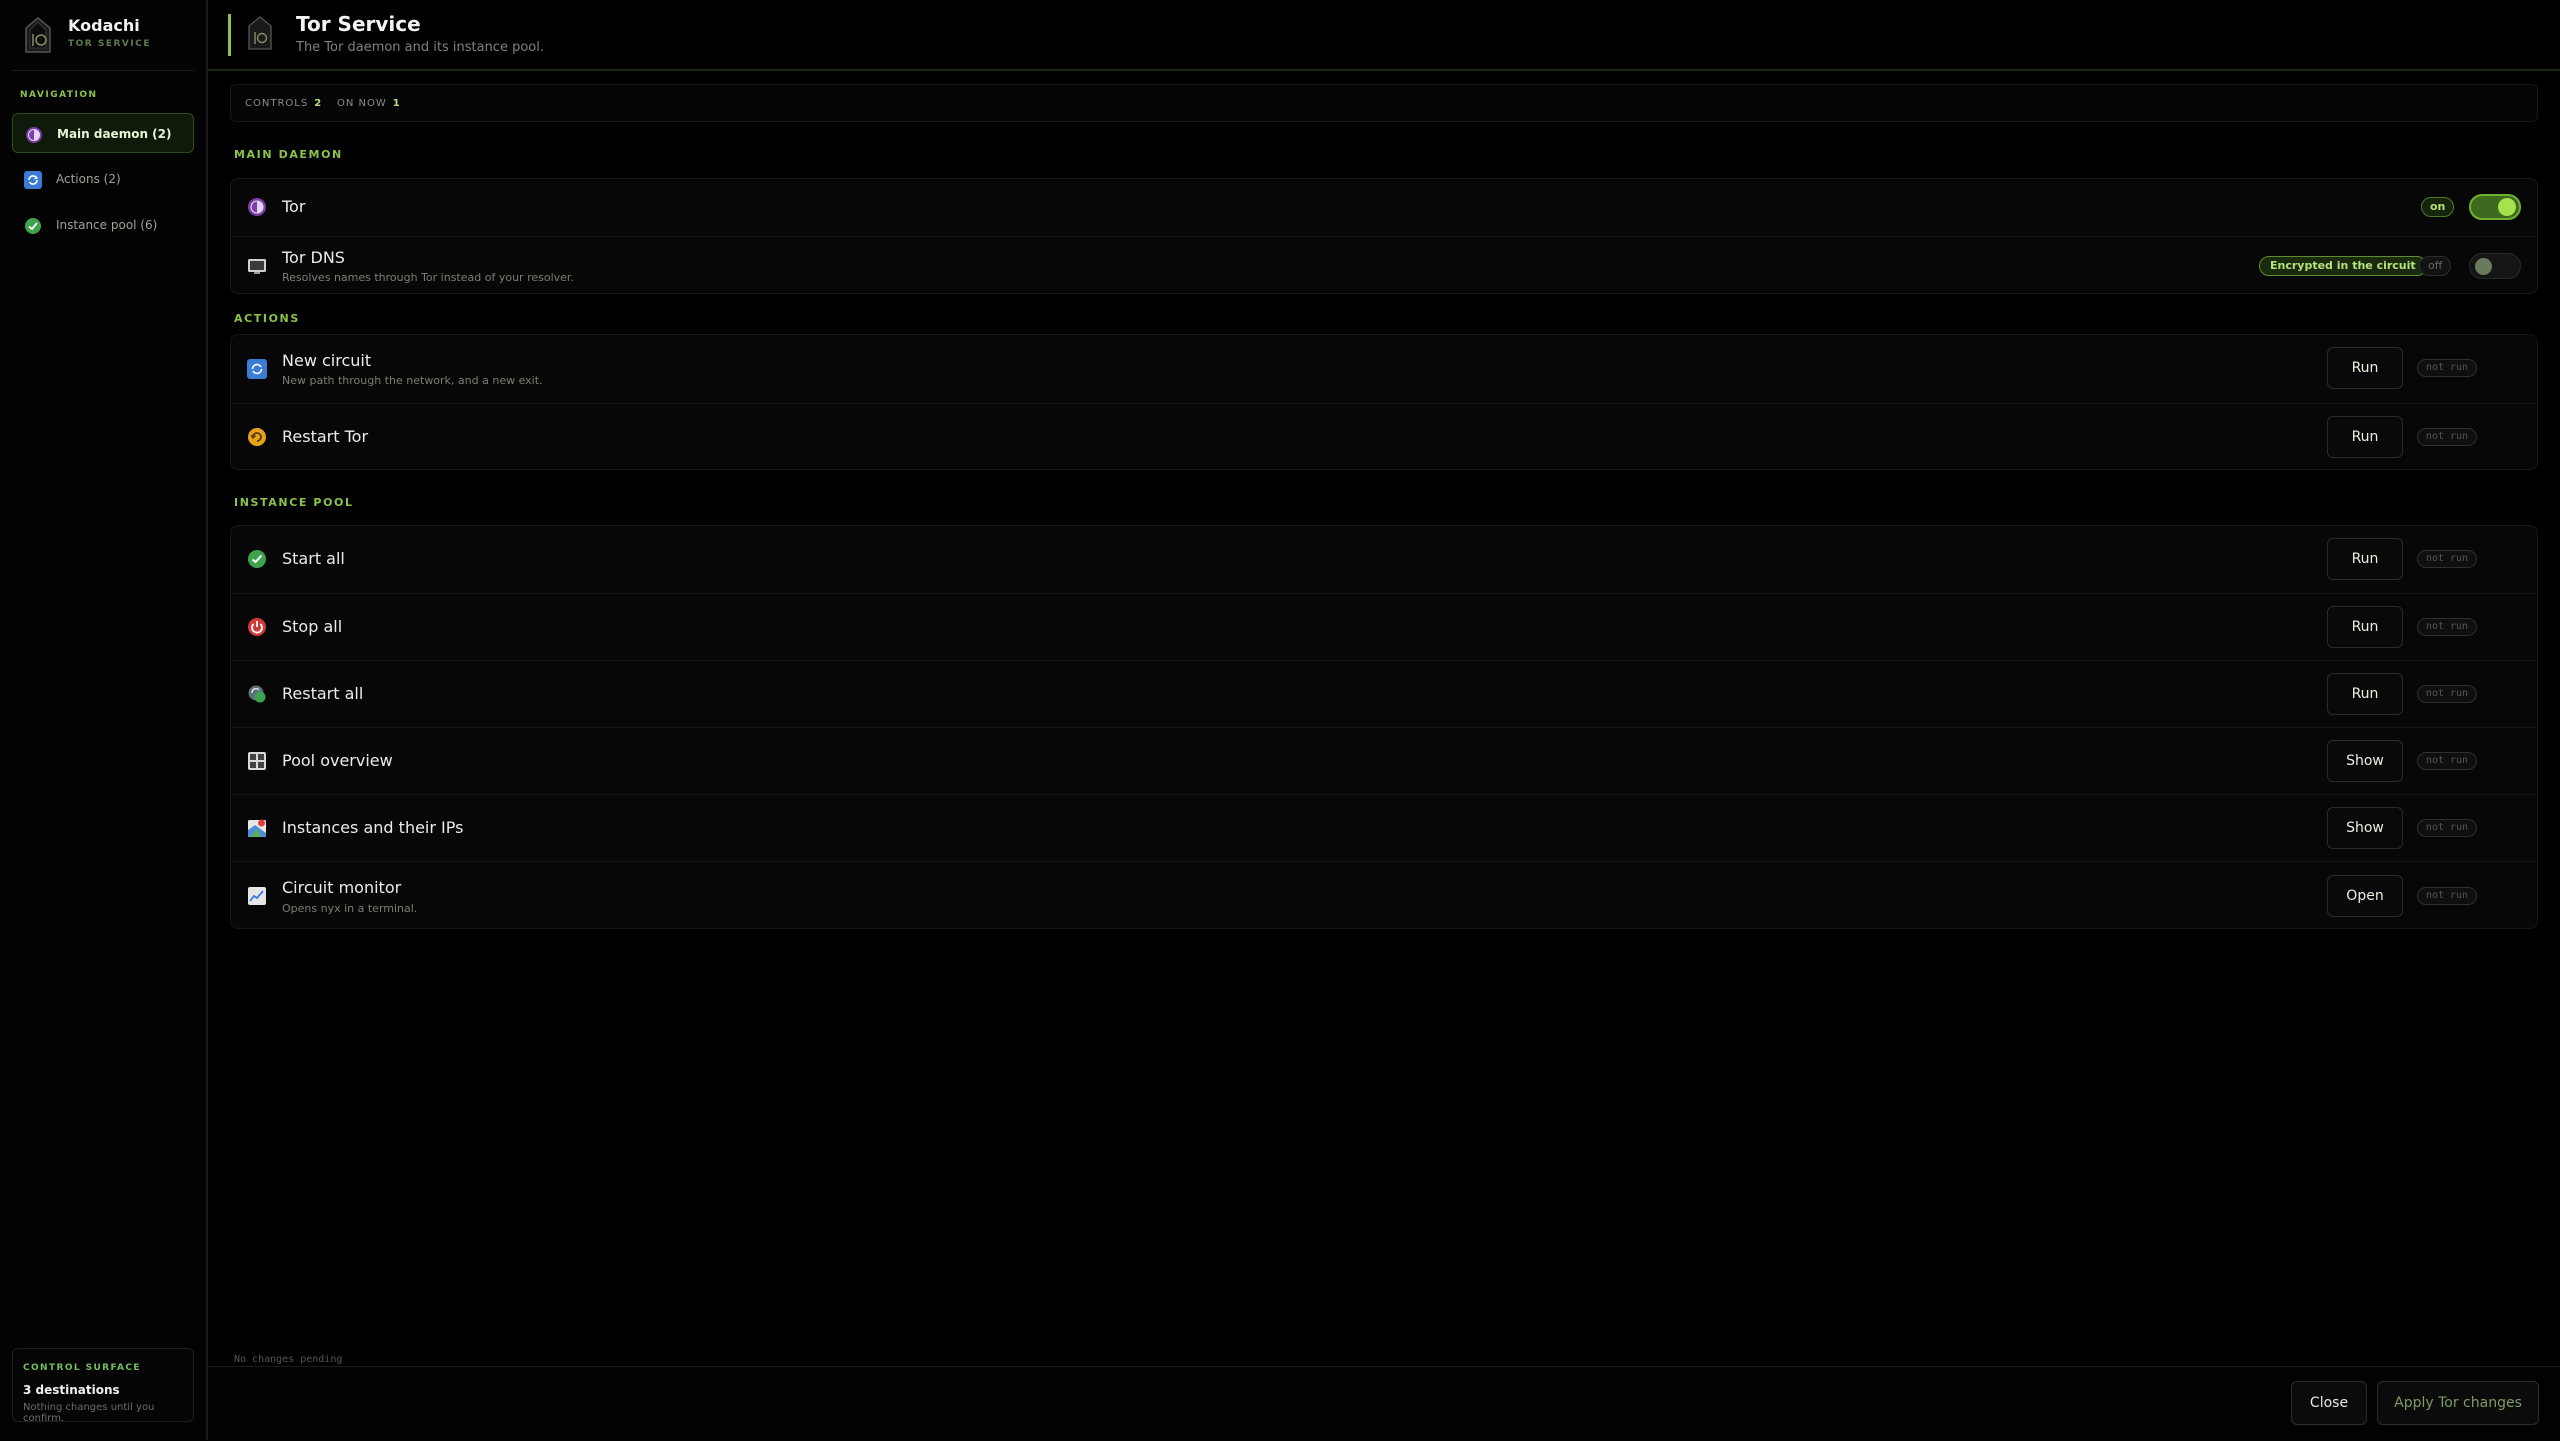  I want to click on footer-bar: Close Apply Tor changes, so click(1384, 1403).